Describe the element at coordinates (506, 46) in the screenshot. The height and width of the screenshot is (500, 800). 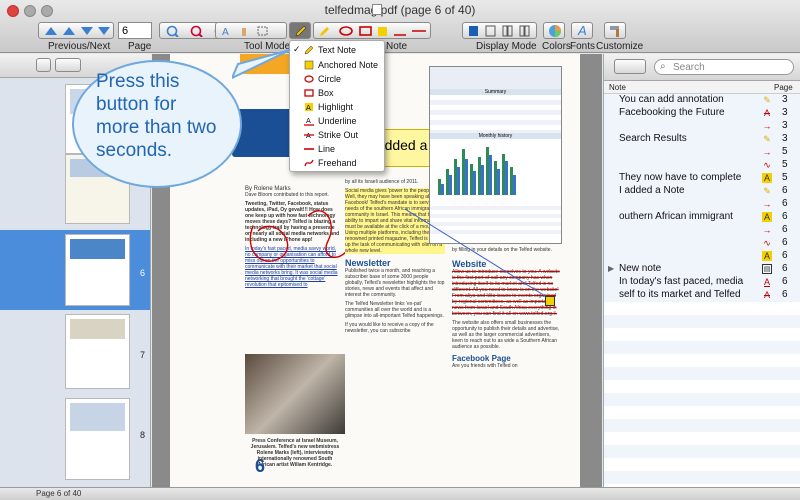
I see `display-mode-label: Display Mode` at that location.